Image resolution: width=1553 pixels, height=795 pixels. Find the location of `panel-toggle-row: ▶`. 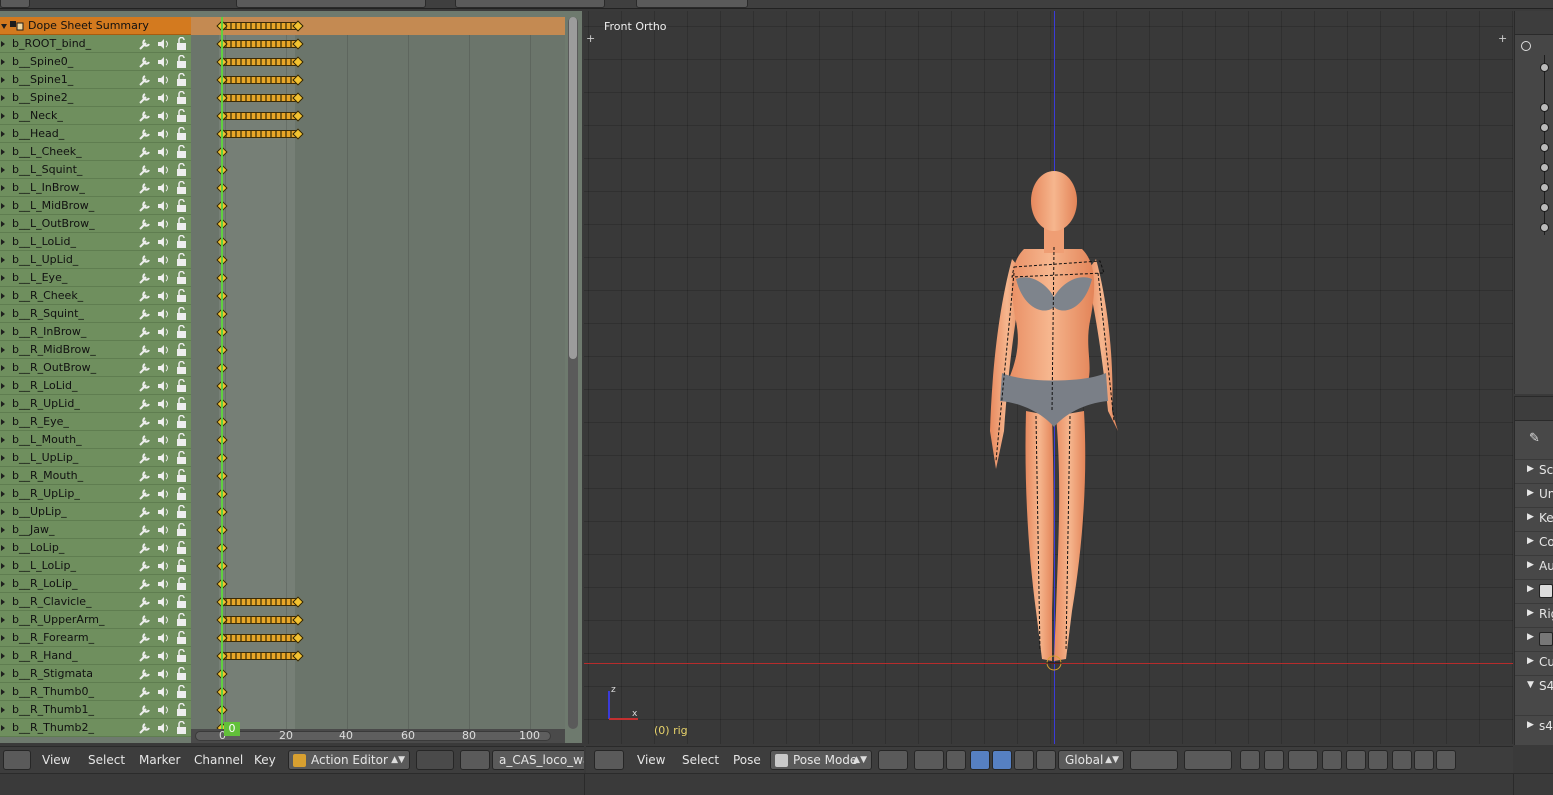

panel-toggle-row: ▶ is located at coordinates (1534, 638).